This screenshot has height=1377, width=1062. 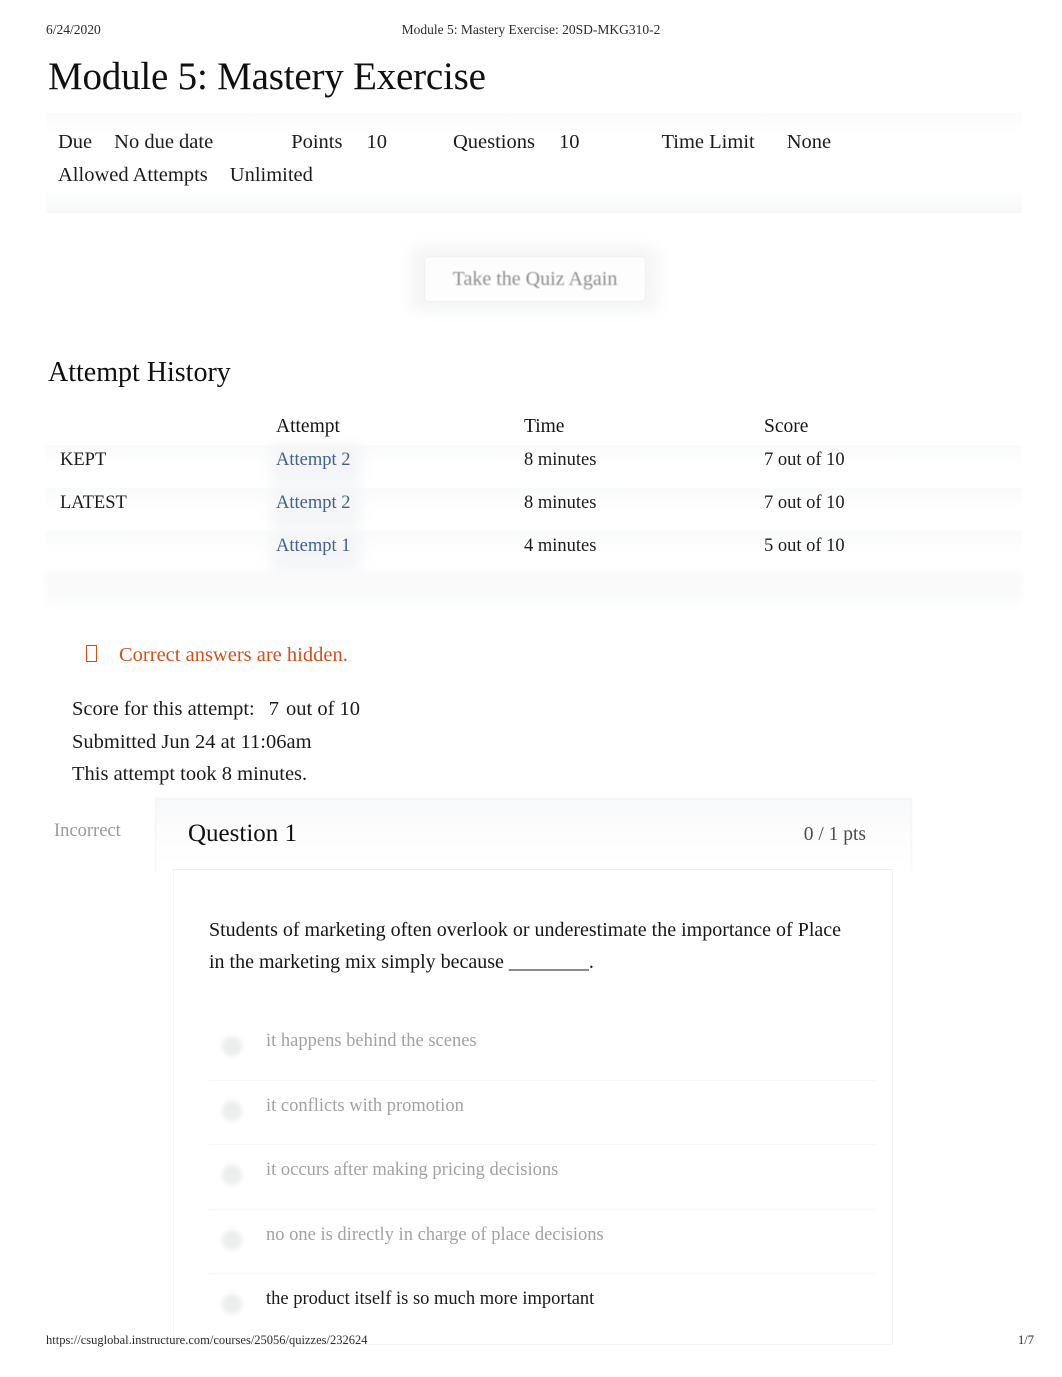 I want to click on take-quiz-again-container: Take the Quiz Again, so click(x=534, y=279).